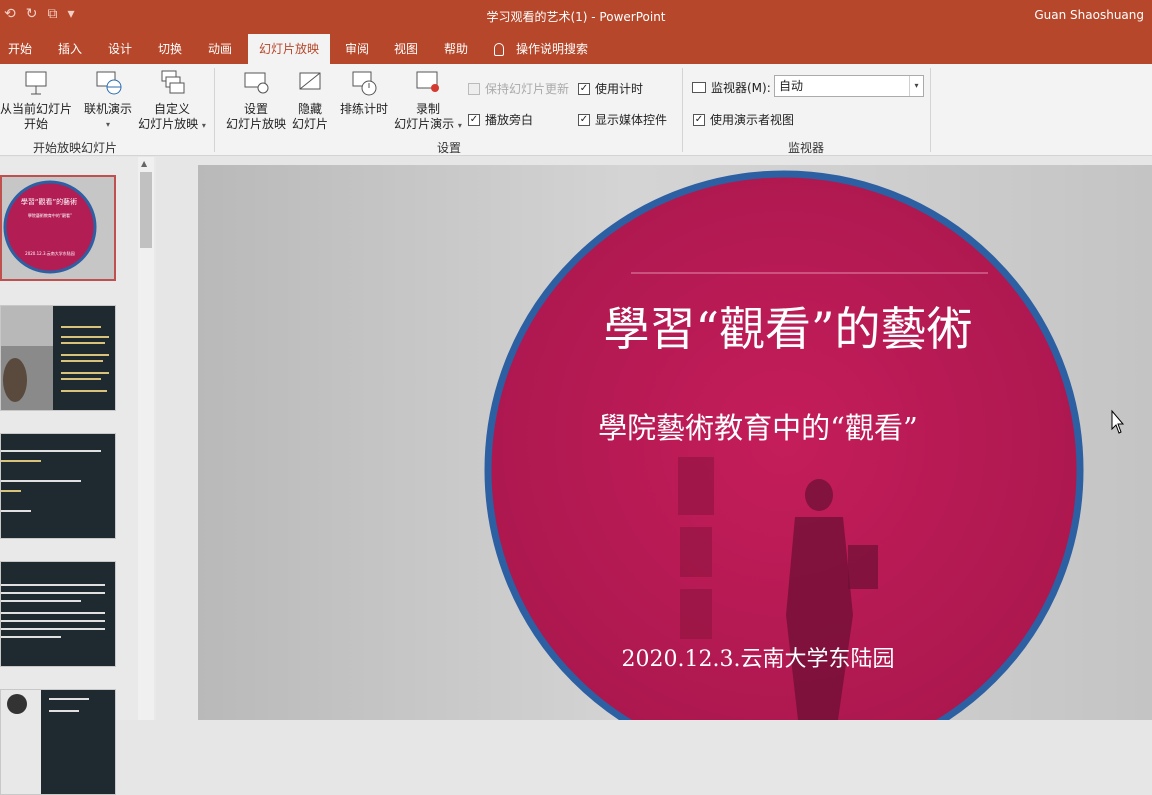  What do you see at coordinates (849, 86) in the screenshot?
I see `monitor-select: 自动 ▾` at bounding box center [849, 86].